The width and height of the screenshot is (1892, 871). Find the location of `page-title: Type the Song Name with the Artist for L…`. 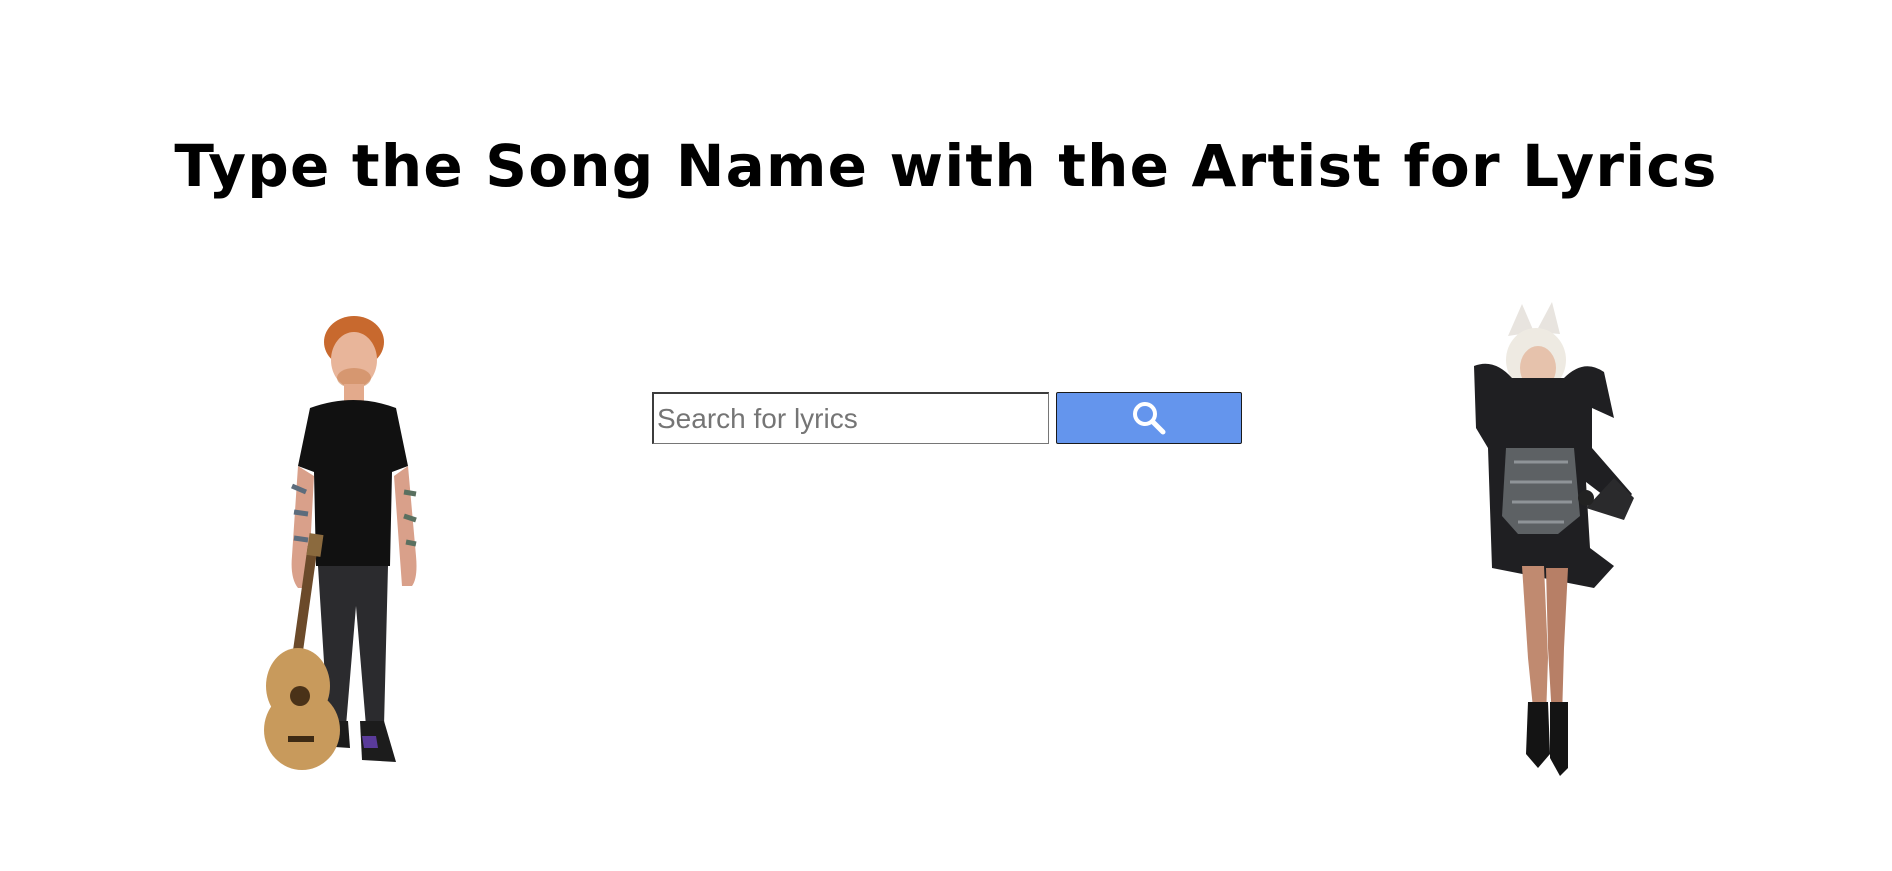

page-title: Type the Song Name with the Artist for L… is located at coordinates (946, 166).